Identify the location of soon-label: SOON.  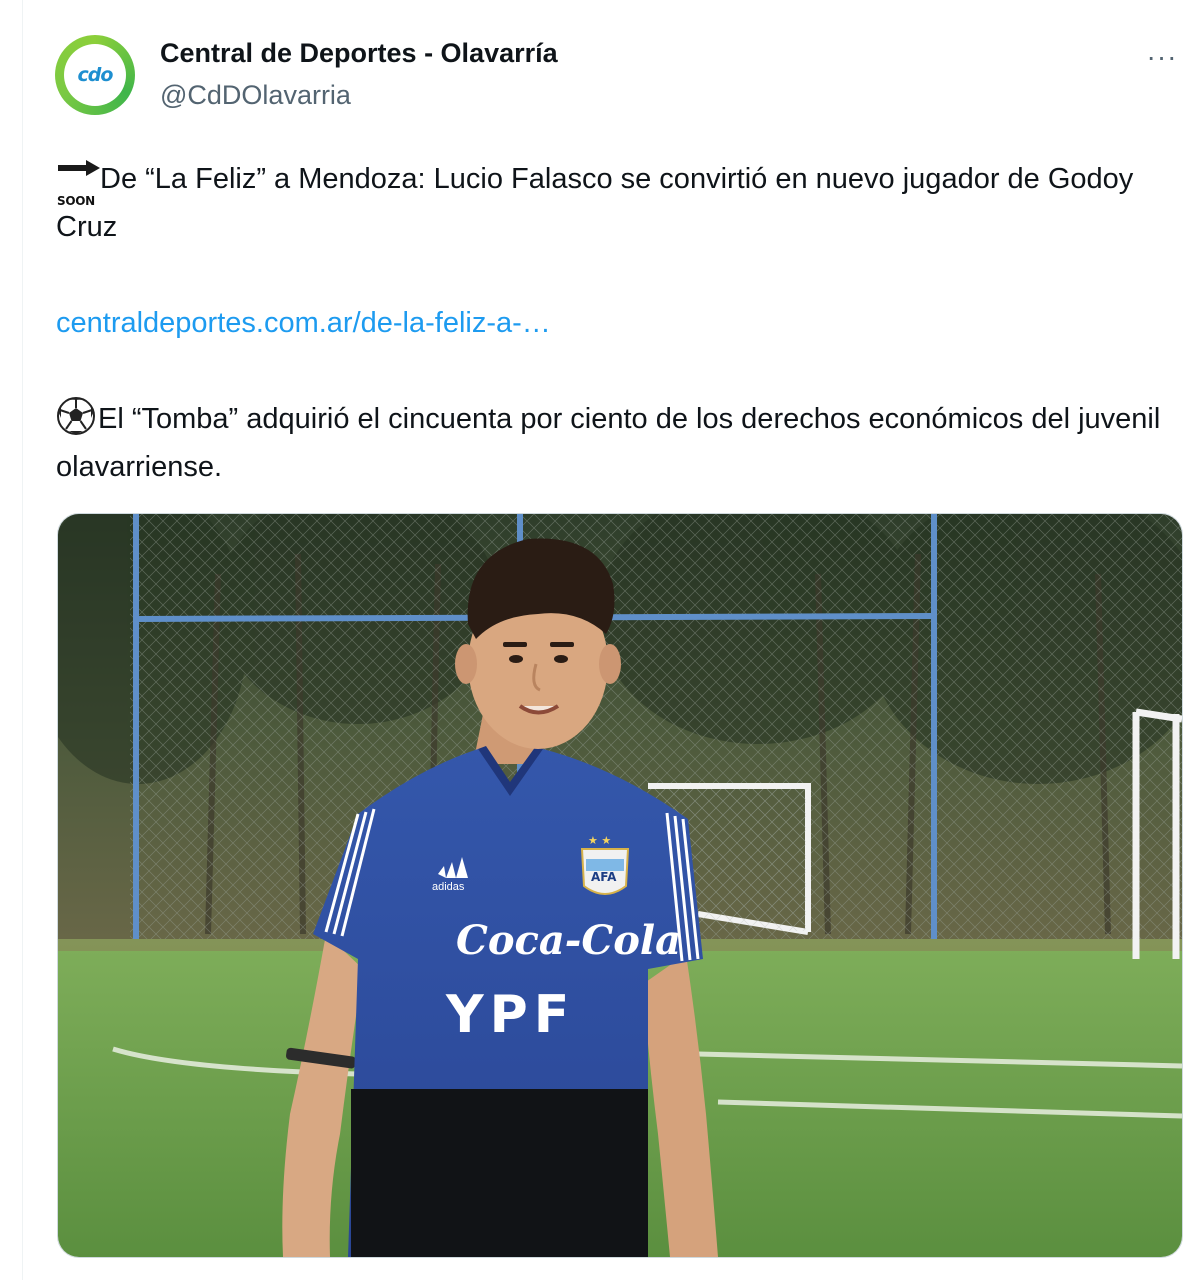
(76, 201).